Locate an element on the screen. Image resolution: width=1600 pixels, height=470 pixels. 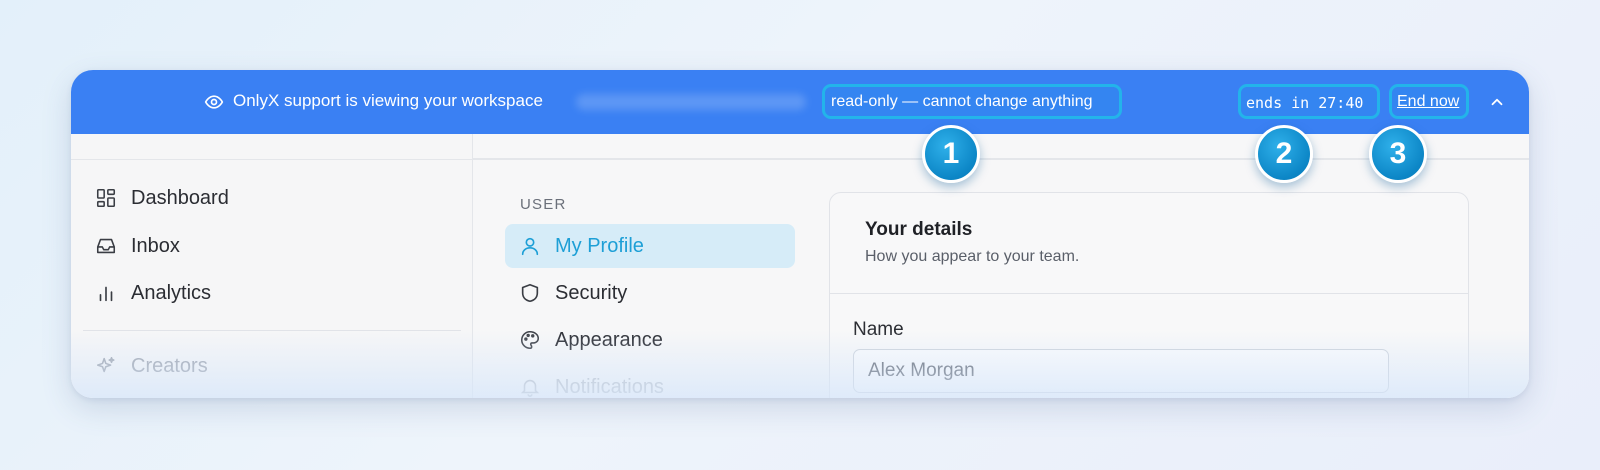
user-icon is located at coordinates (530, 246).